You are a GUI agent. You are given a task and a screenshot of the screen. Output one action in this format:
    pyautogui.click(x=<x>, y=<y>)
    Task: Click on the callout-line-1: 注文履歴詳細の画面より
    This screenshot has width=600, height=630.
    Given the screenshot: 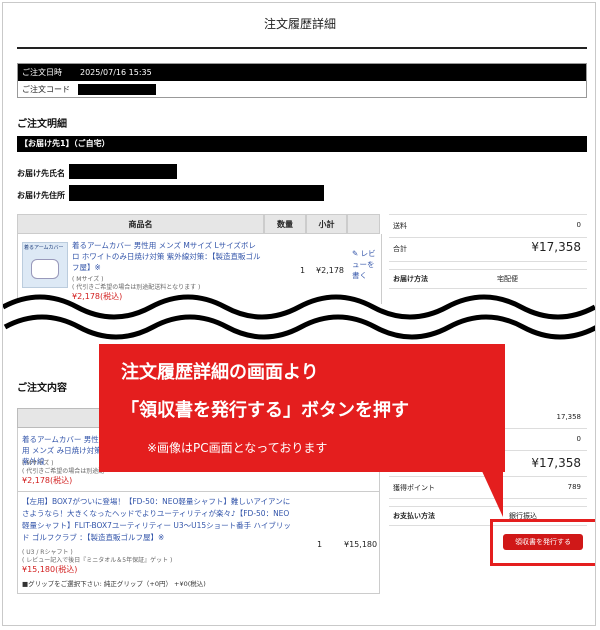 What is the action you would take?
    pyautogui.click(x=220, y=372)
    